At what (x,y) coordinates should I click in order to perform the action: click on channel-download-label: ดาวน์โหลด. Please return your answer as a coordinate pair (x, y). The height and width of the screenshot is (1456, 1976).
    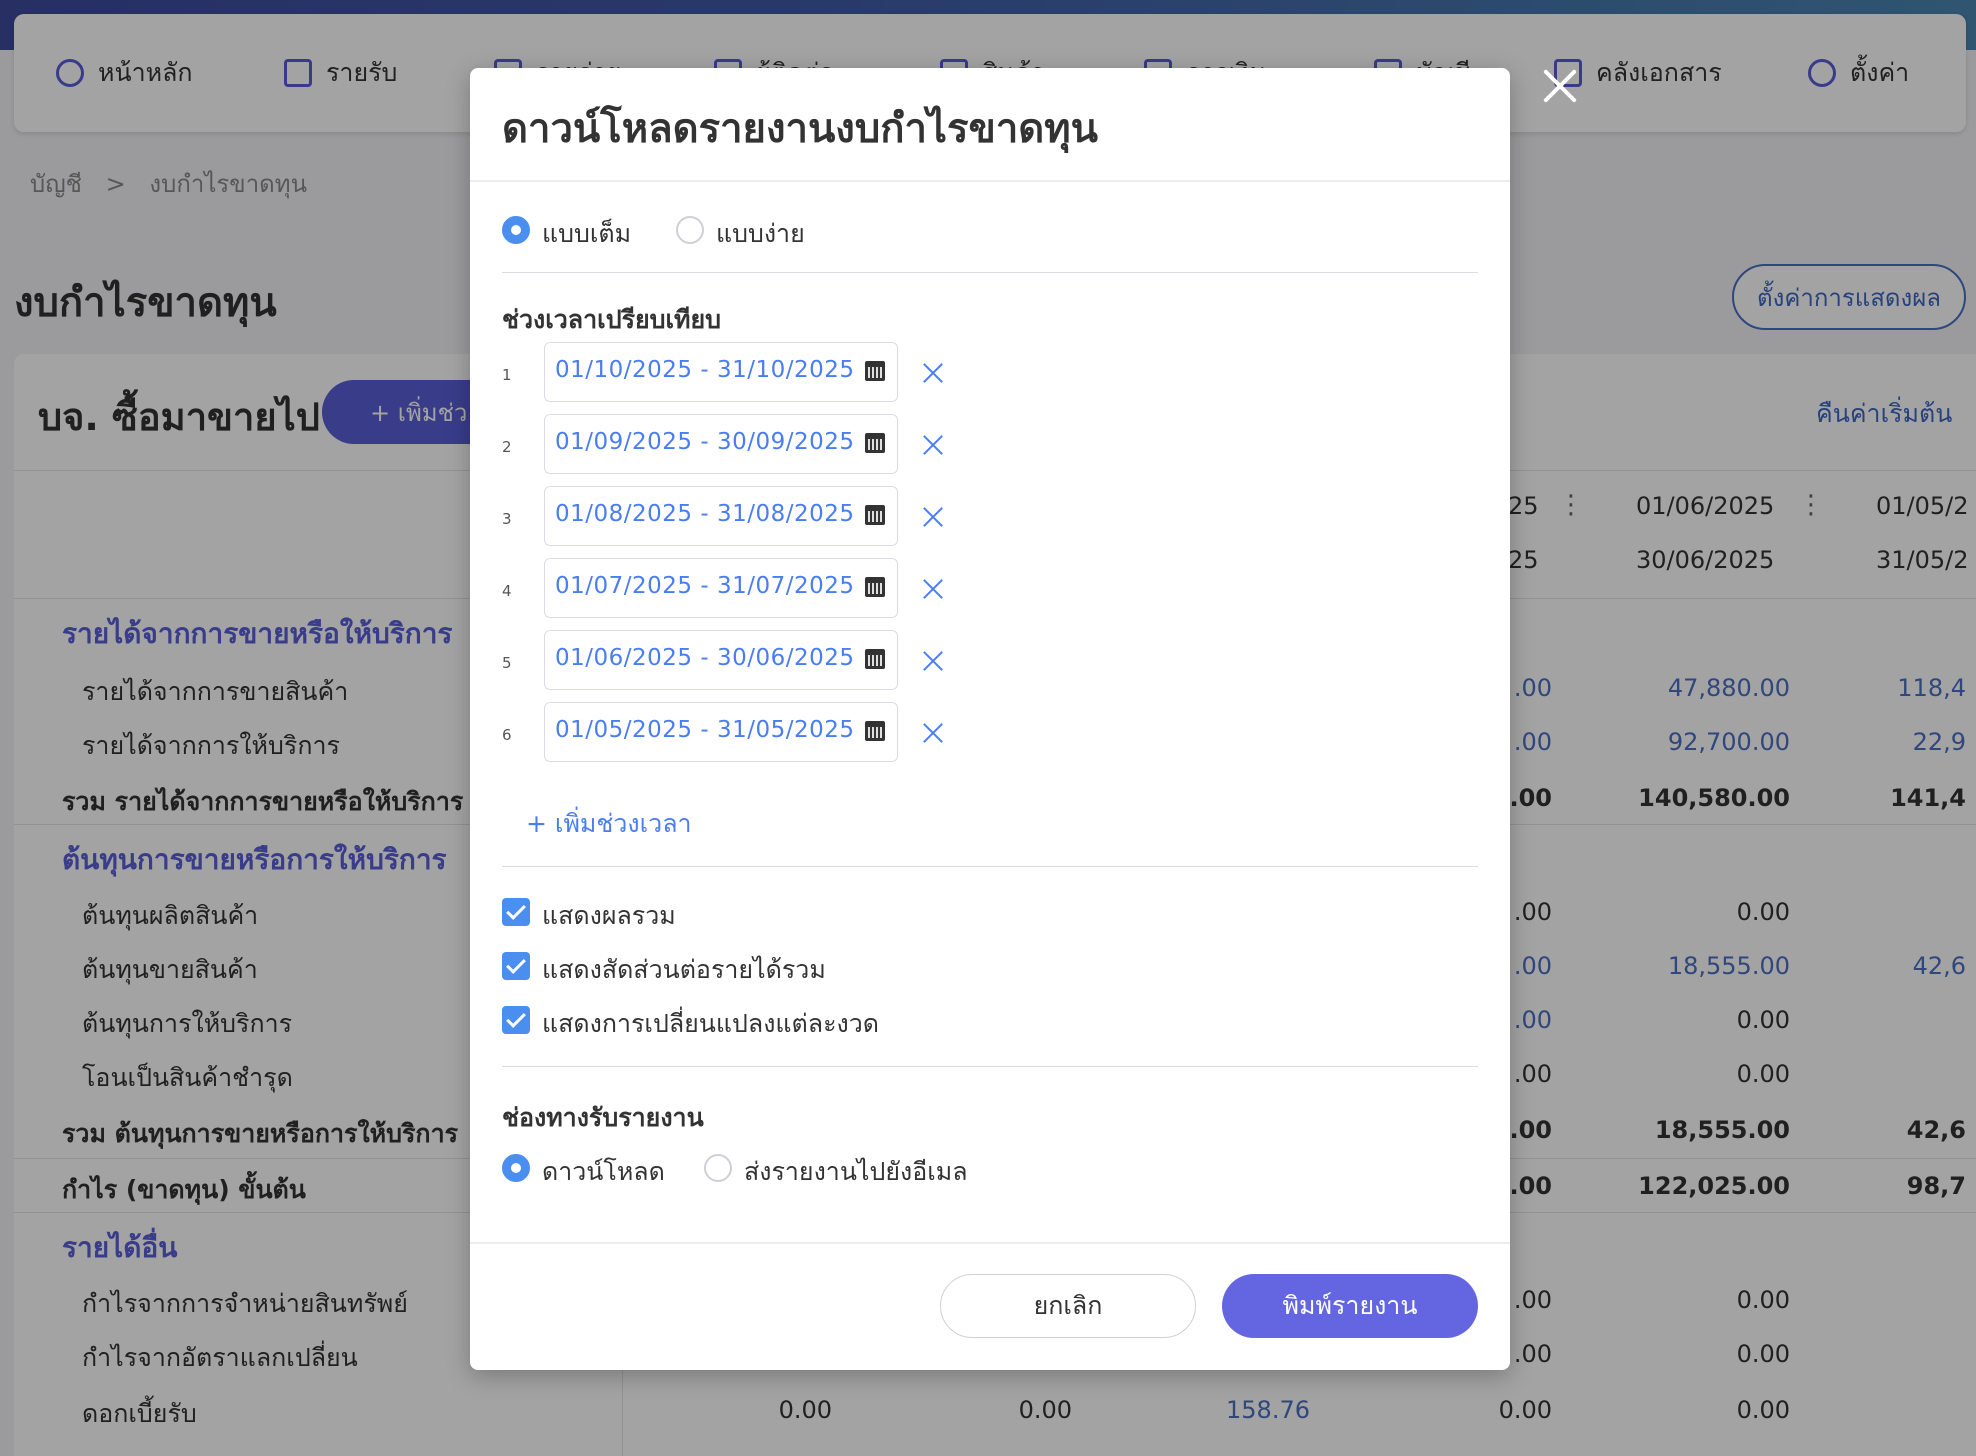
    Looking at the image, I should click on (603, 1172).